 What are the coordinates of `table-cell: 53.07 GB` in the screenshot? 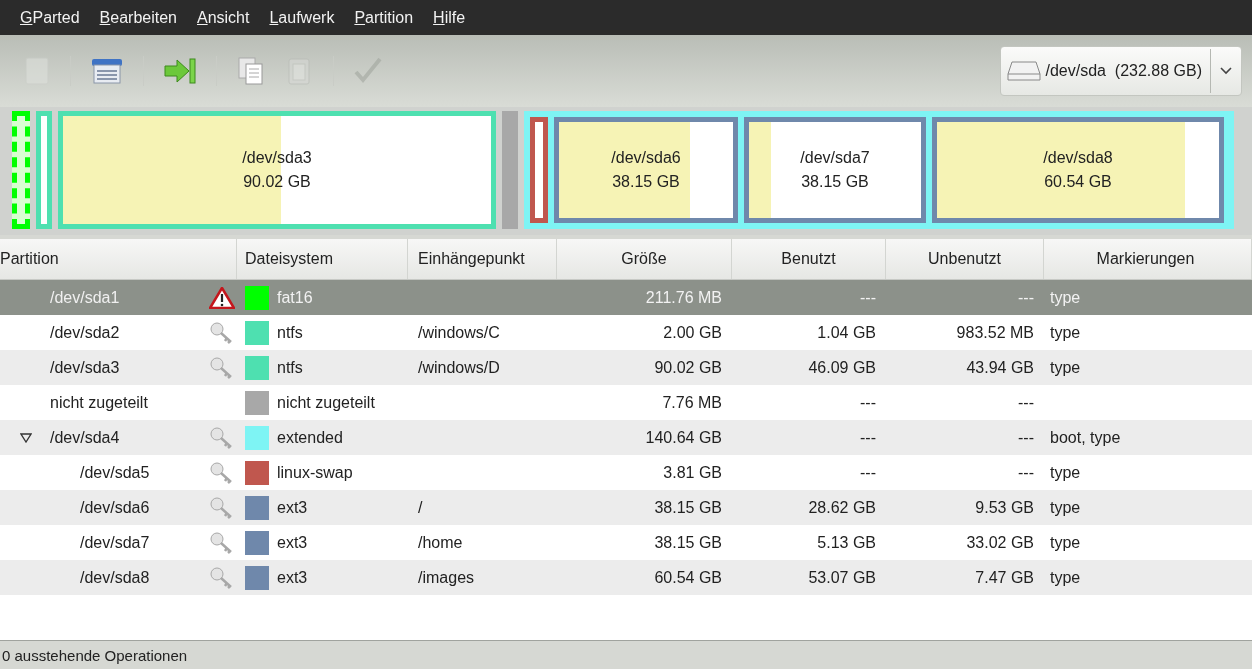 It's located at (842, 577).